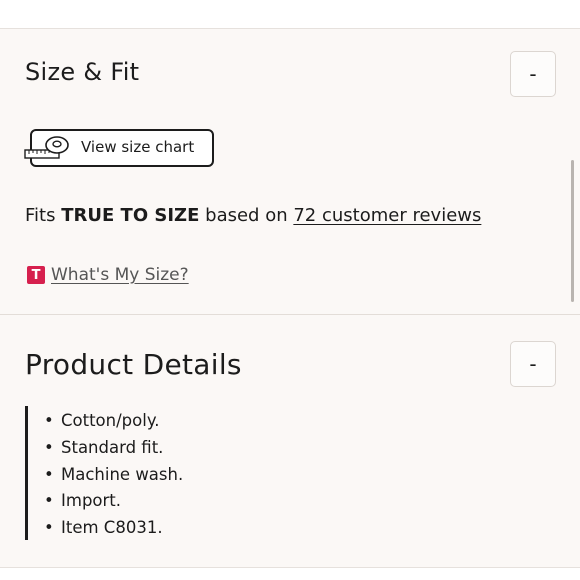 Image resolution: width=580 pixels, height=580 pixels. What do you see at coordinates (133, 364) in the screenshot?
I see `product-details-title: Product Details` at bounding box center [133, 364].